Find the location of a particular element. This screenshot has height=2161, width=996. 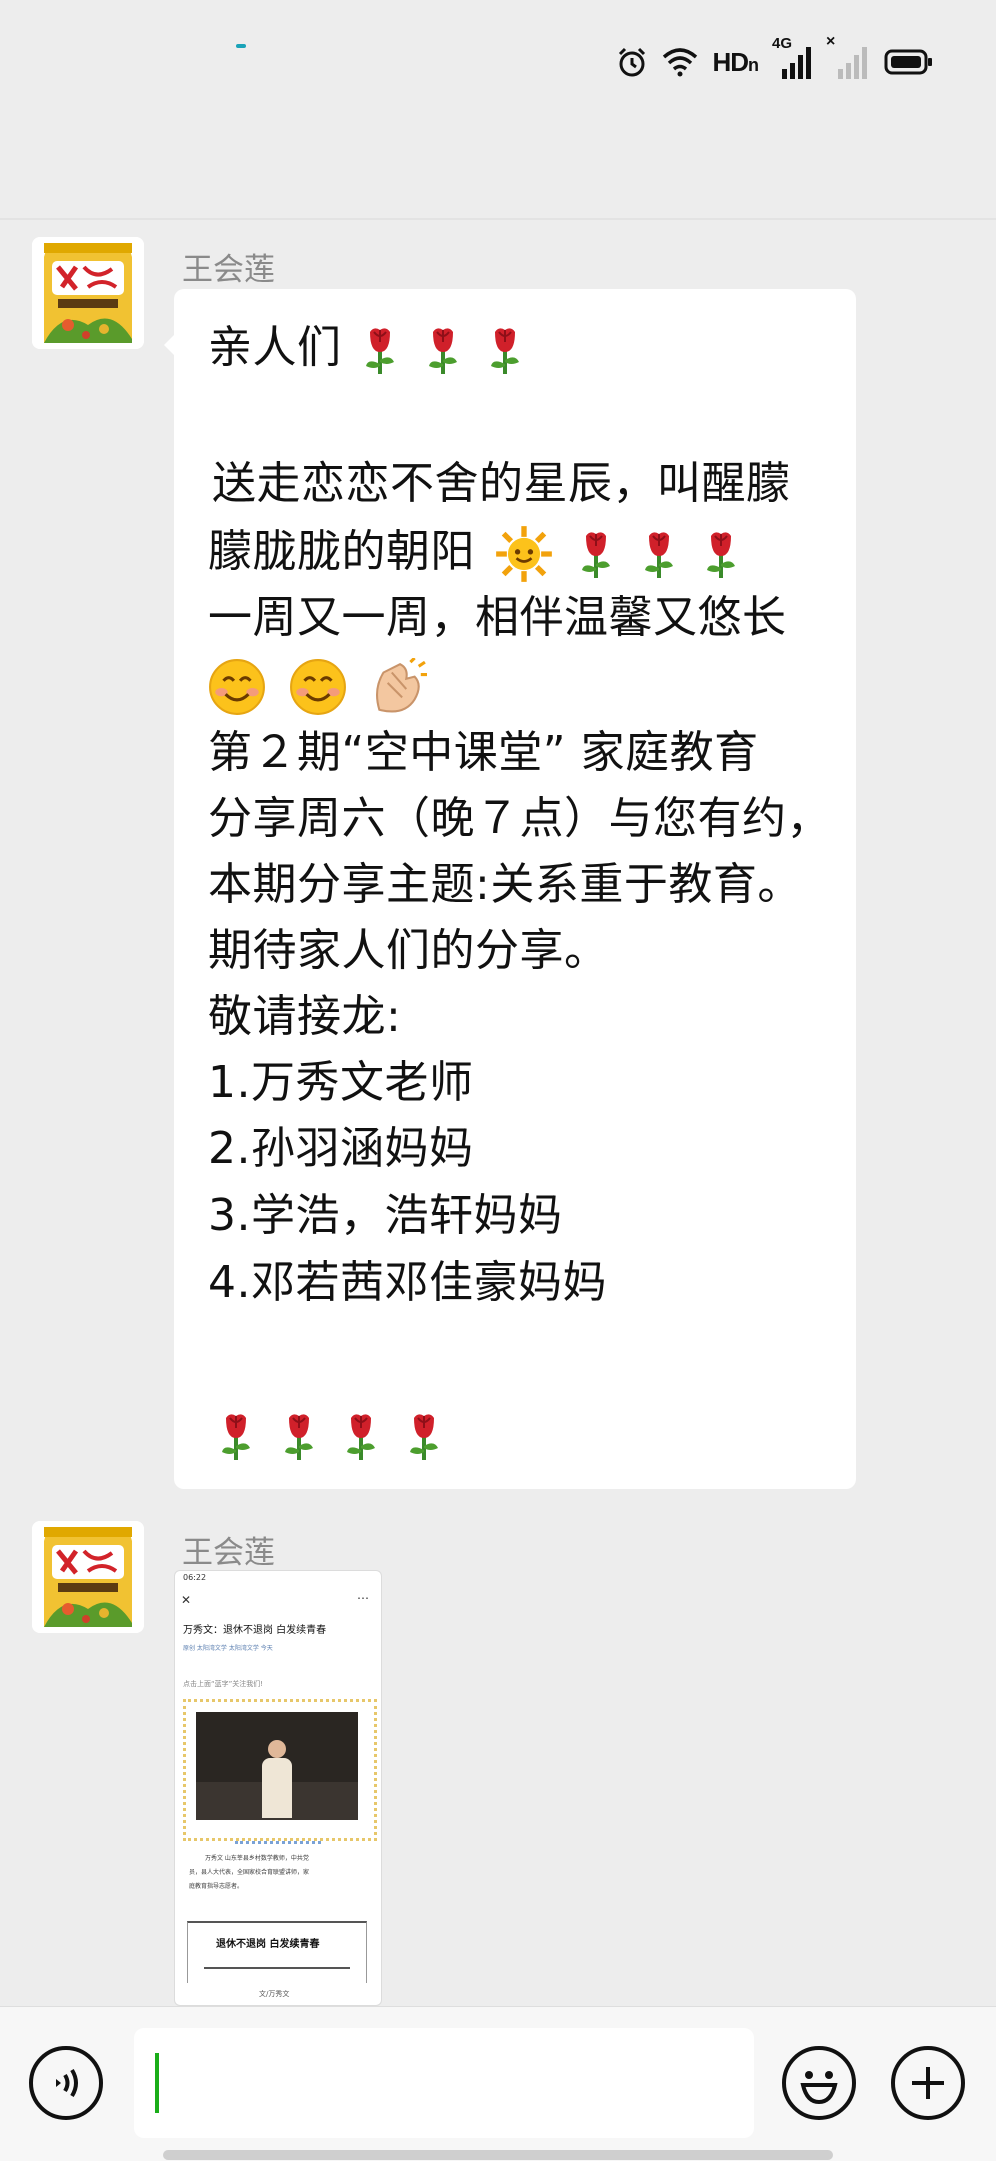

signal-empty-icon: × is located at coordinates (848, 56).